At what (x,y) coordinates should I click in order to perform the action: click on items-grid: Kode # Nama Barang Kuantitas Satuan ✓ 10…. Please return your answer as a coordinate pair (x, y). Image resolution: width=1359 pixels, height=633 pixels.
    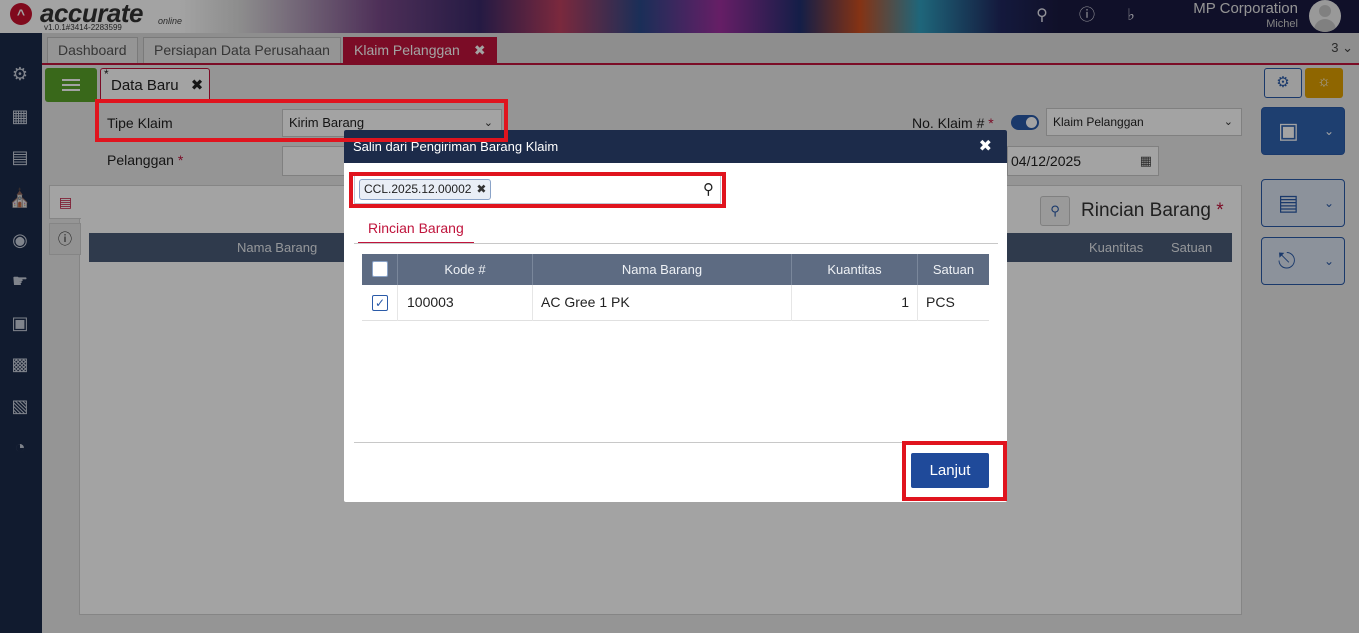
    Looking at the image, I should click on (675, 334).